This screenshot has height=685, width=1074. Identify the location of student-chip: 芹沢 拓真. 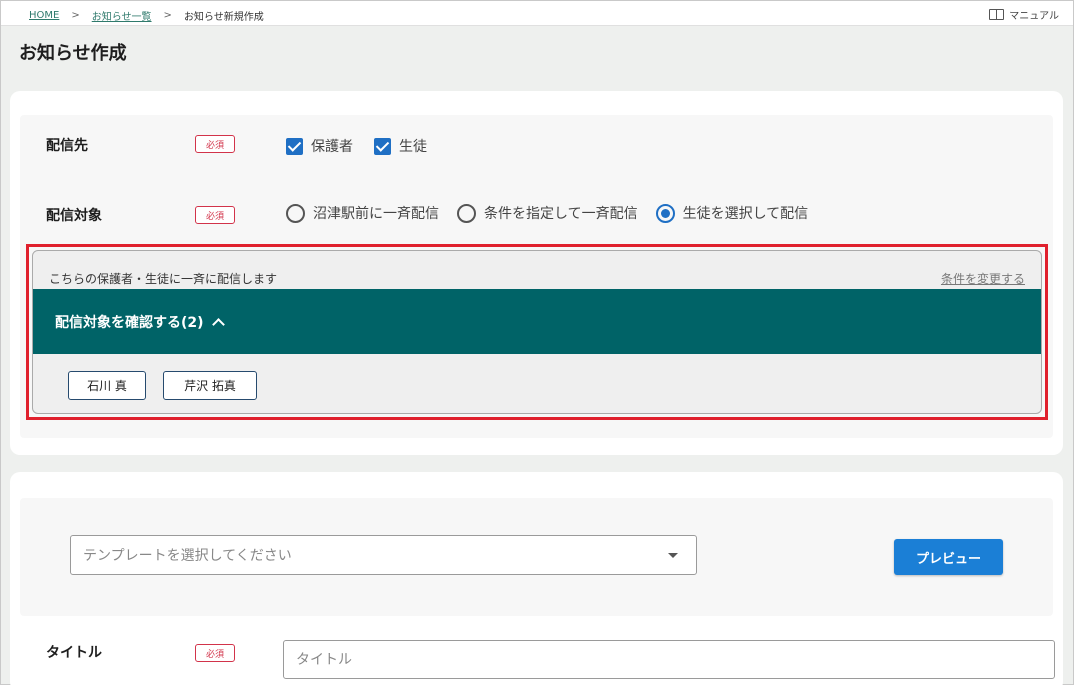
(210, 385).